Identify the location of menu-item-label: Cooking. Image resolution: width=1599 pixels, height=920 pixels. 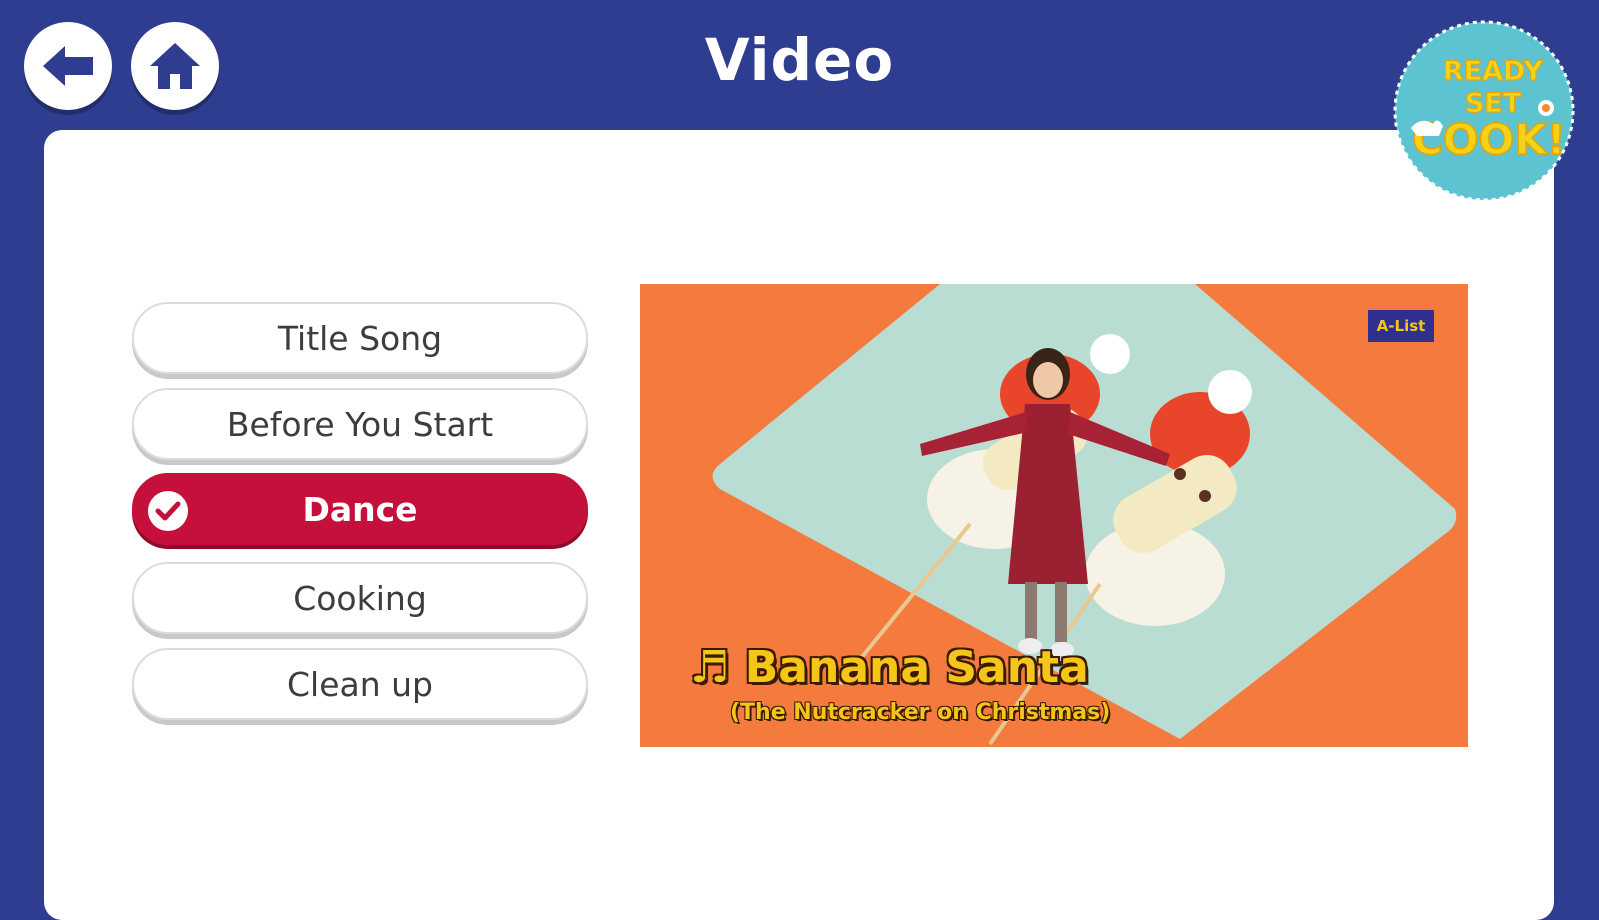
(360, 598).